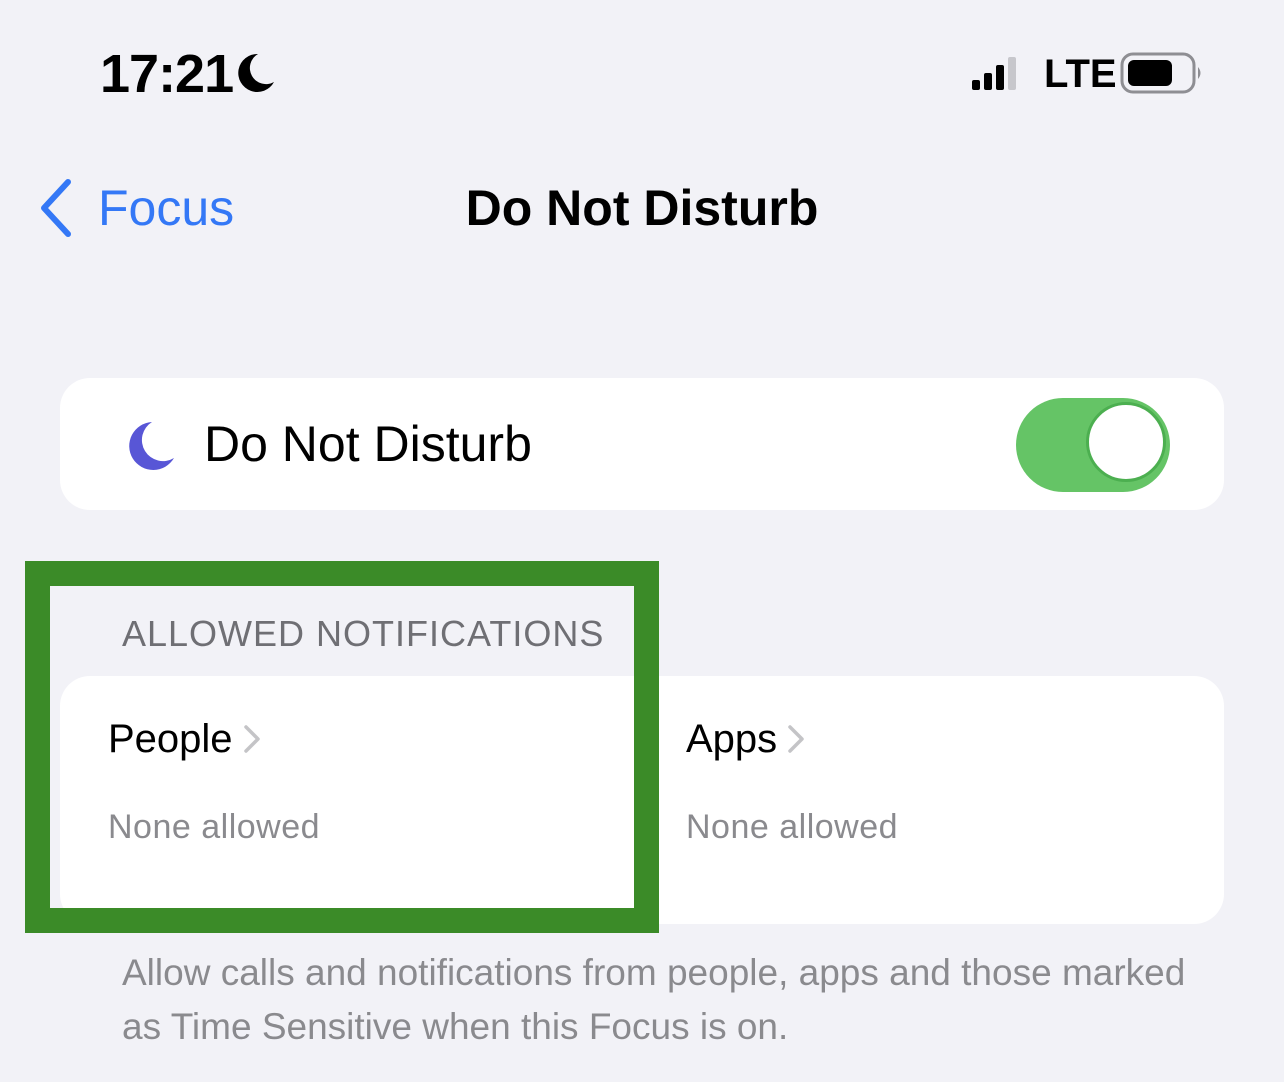 This screenshot has width=1284, height=1082. I want to click on page-title: Do Not Disturb, so click(642, 208).